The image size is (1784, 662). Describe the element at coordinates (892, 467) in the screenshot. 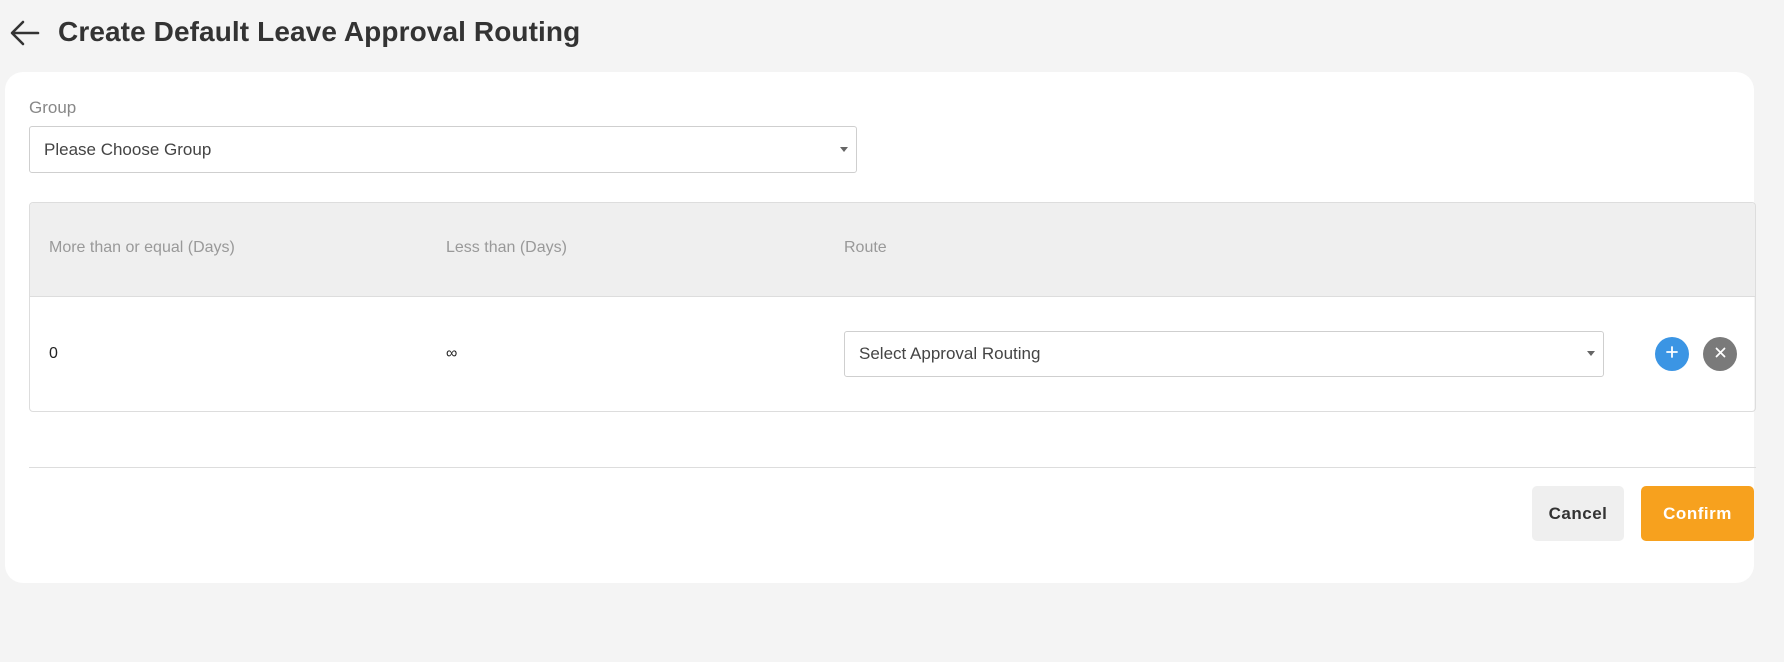

I see `footer-divider` at that location.